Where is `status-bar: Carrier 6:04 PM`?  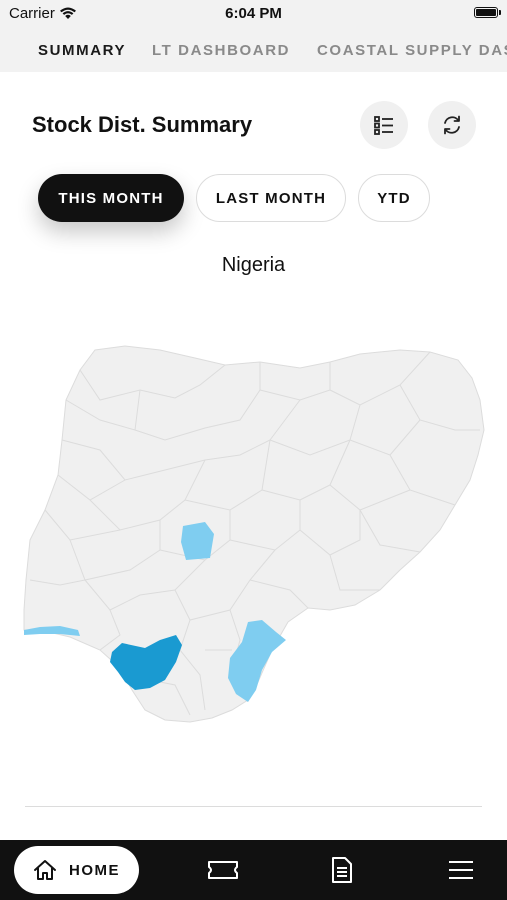
status-bar: Carrier 6:04 PM is located at coordinates (253, 14).